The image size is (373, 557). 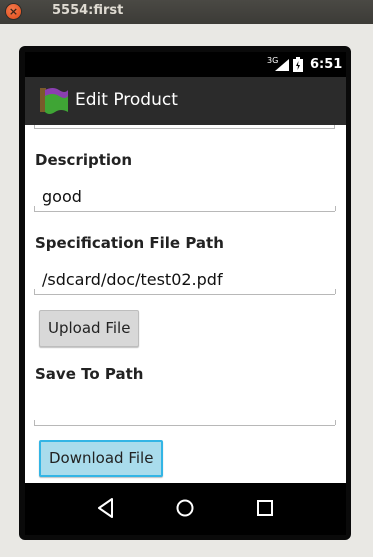 What do you see at coordinates (185, 412) in the screenshot?
I see `save-path-input` at bounding box center [185, 412].